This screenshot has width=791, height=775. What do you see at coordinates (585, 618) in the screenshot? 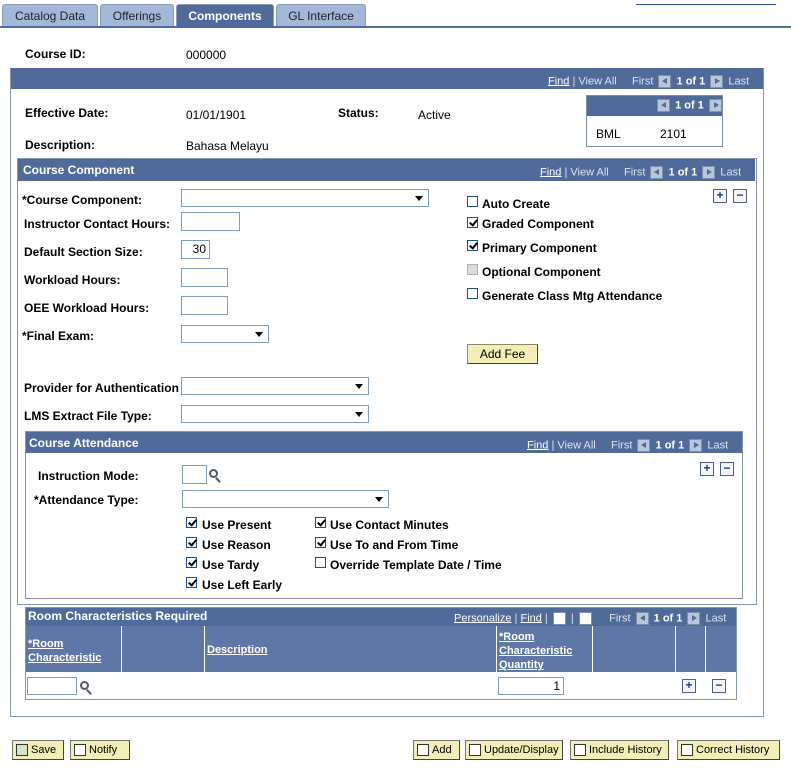
I see `room-download-icon` at bounding box center [585, 618].